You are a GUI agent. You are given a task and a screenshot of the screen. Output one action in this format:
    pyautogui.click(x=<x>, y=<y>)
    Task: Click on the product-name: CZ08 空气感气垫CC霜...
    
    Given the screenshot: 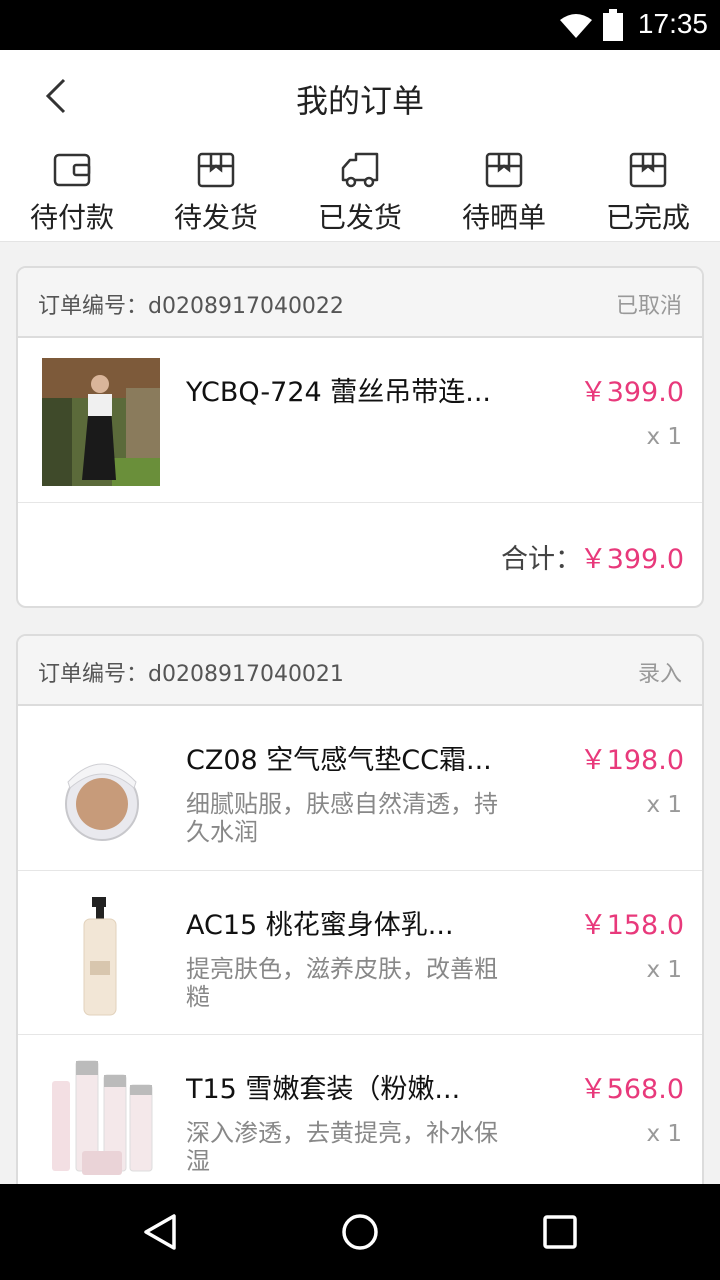 What is the action you would take?
    pyautogui.click(x=339, y=760)
    